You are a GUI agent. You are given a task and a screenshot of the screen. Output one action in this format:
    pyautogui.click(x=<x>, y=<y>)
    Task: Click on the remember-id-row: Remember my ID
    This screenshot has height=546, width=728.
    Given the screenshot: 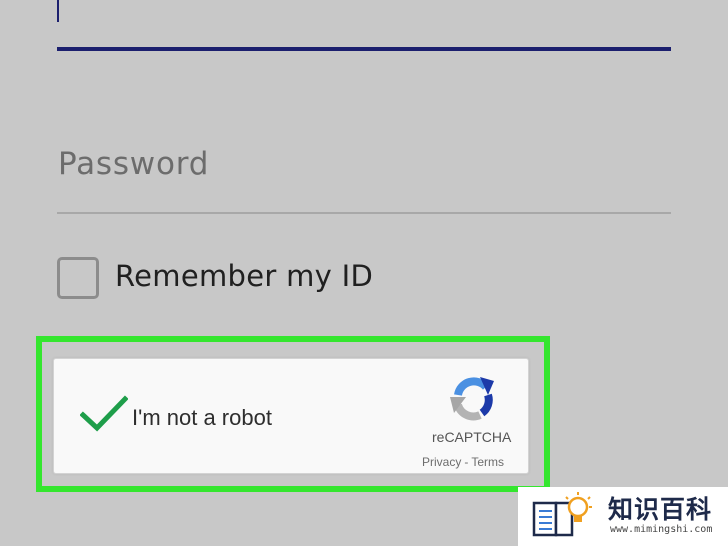 What is the action you would take?
    pyautogui.click(x=227, y=278)
    